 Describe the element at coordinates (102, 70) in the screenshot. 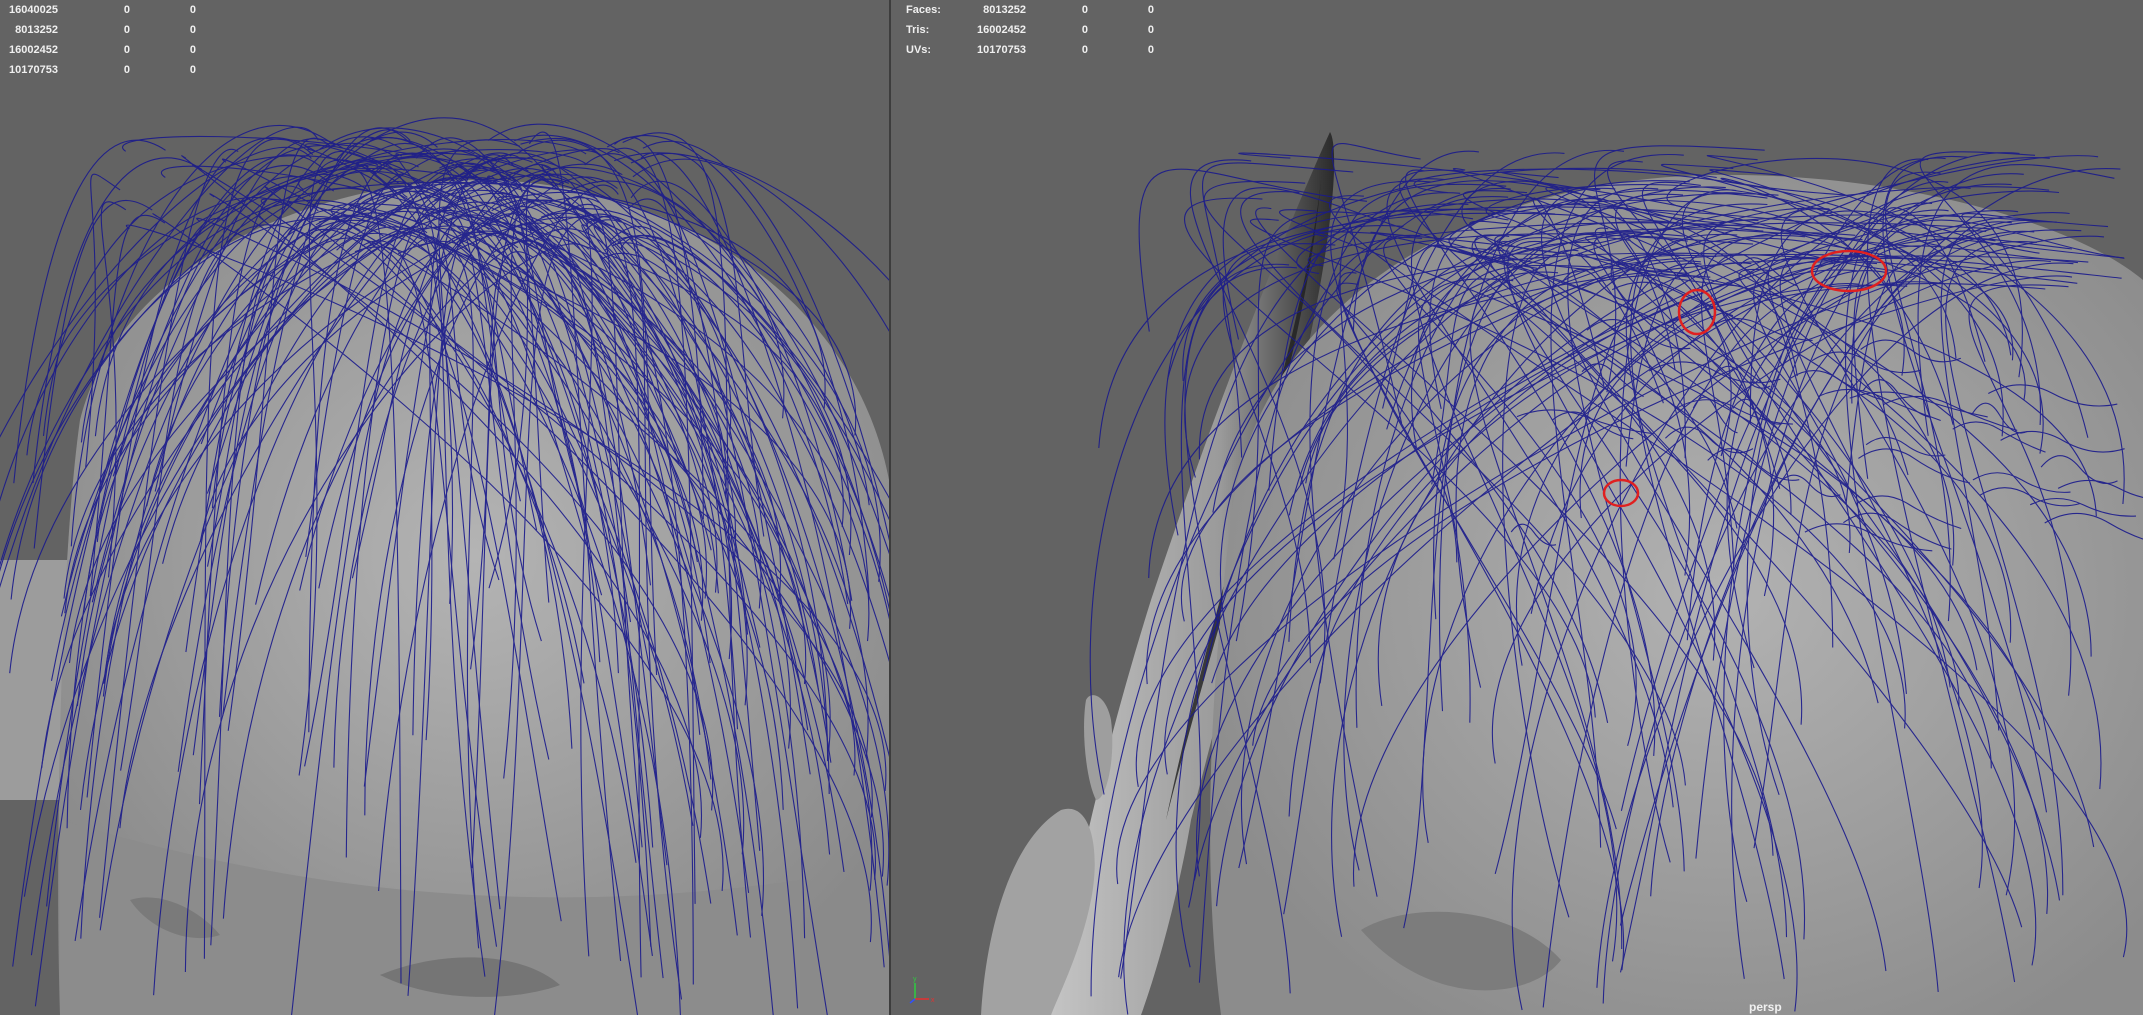

I see `hud-row: 10170753 0 0` at that location.